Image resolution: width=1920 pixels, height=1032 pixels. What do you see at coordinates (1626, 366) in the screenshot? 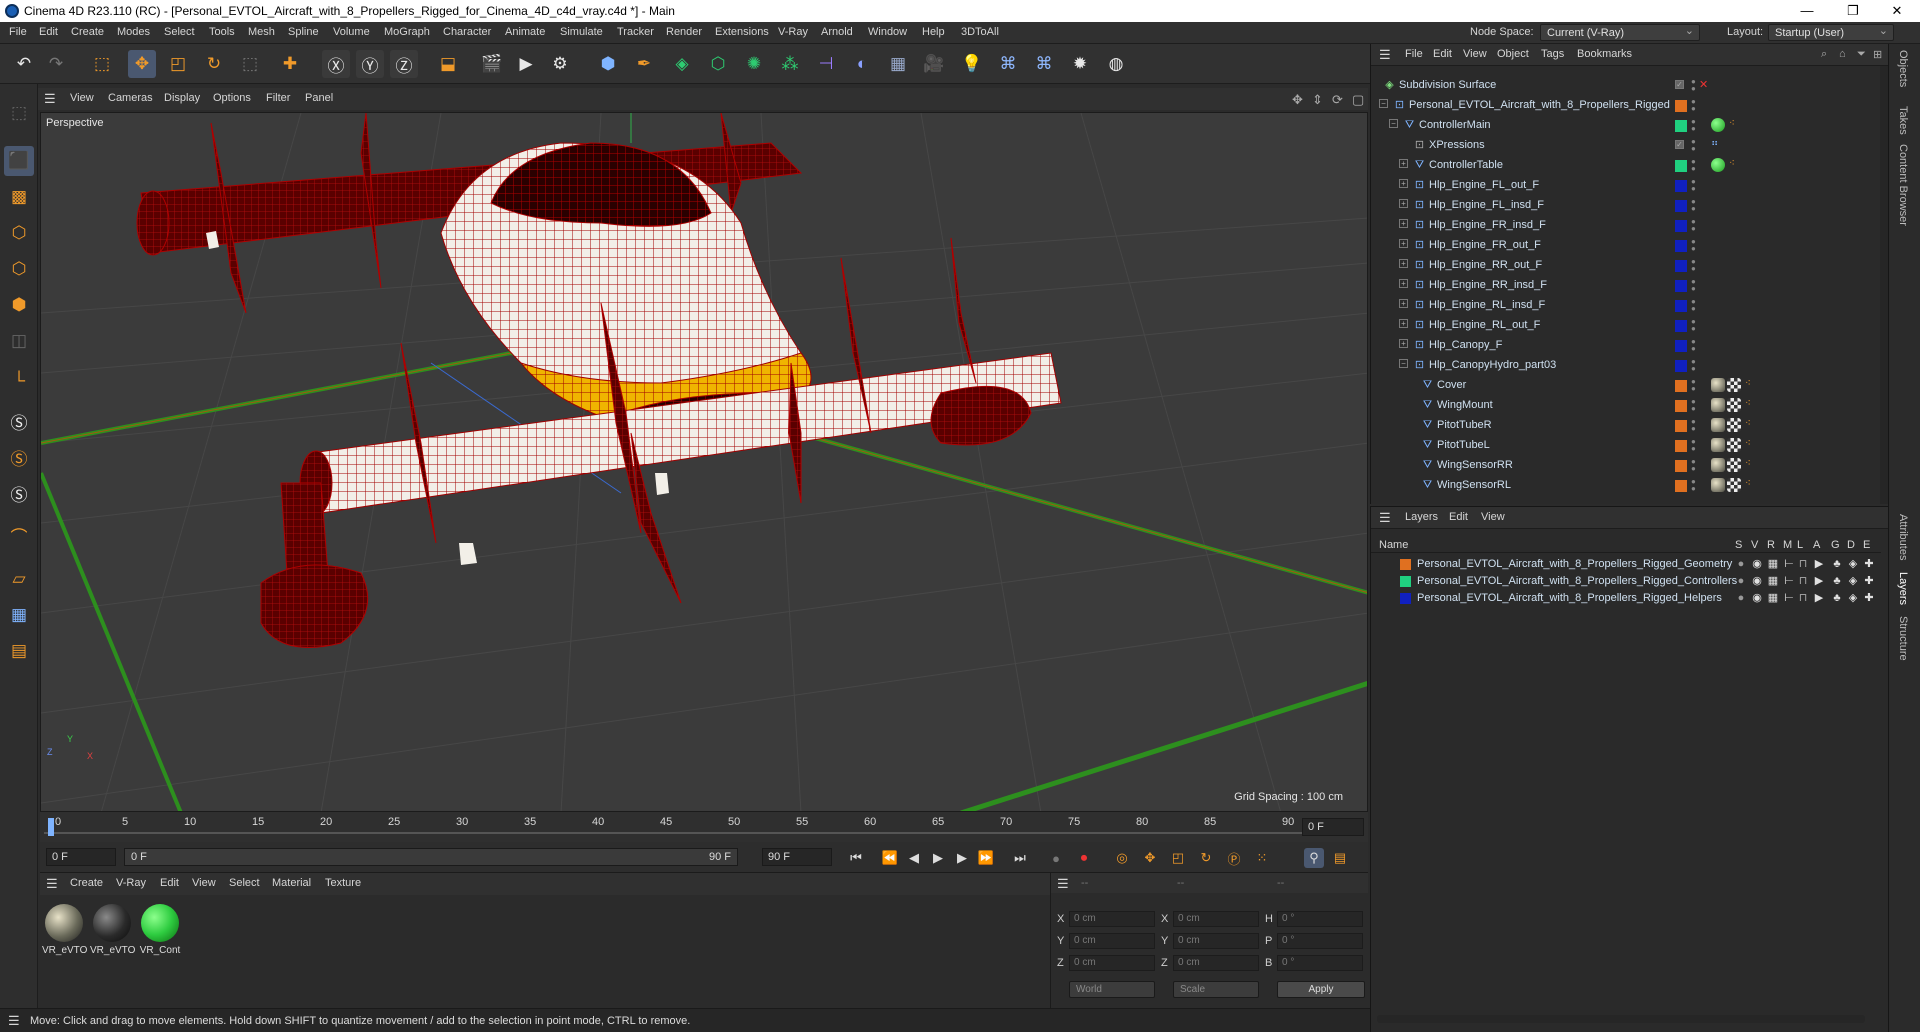
I see `object-row: − ⊡ Hlp_CanopyHydro_part03 ● ●` at bounding box center [1626, 366].